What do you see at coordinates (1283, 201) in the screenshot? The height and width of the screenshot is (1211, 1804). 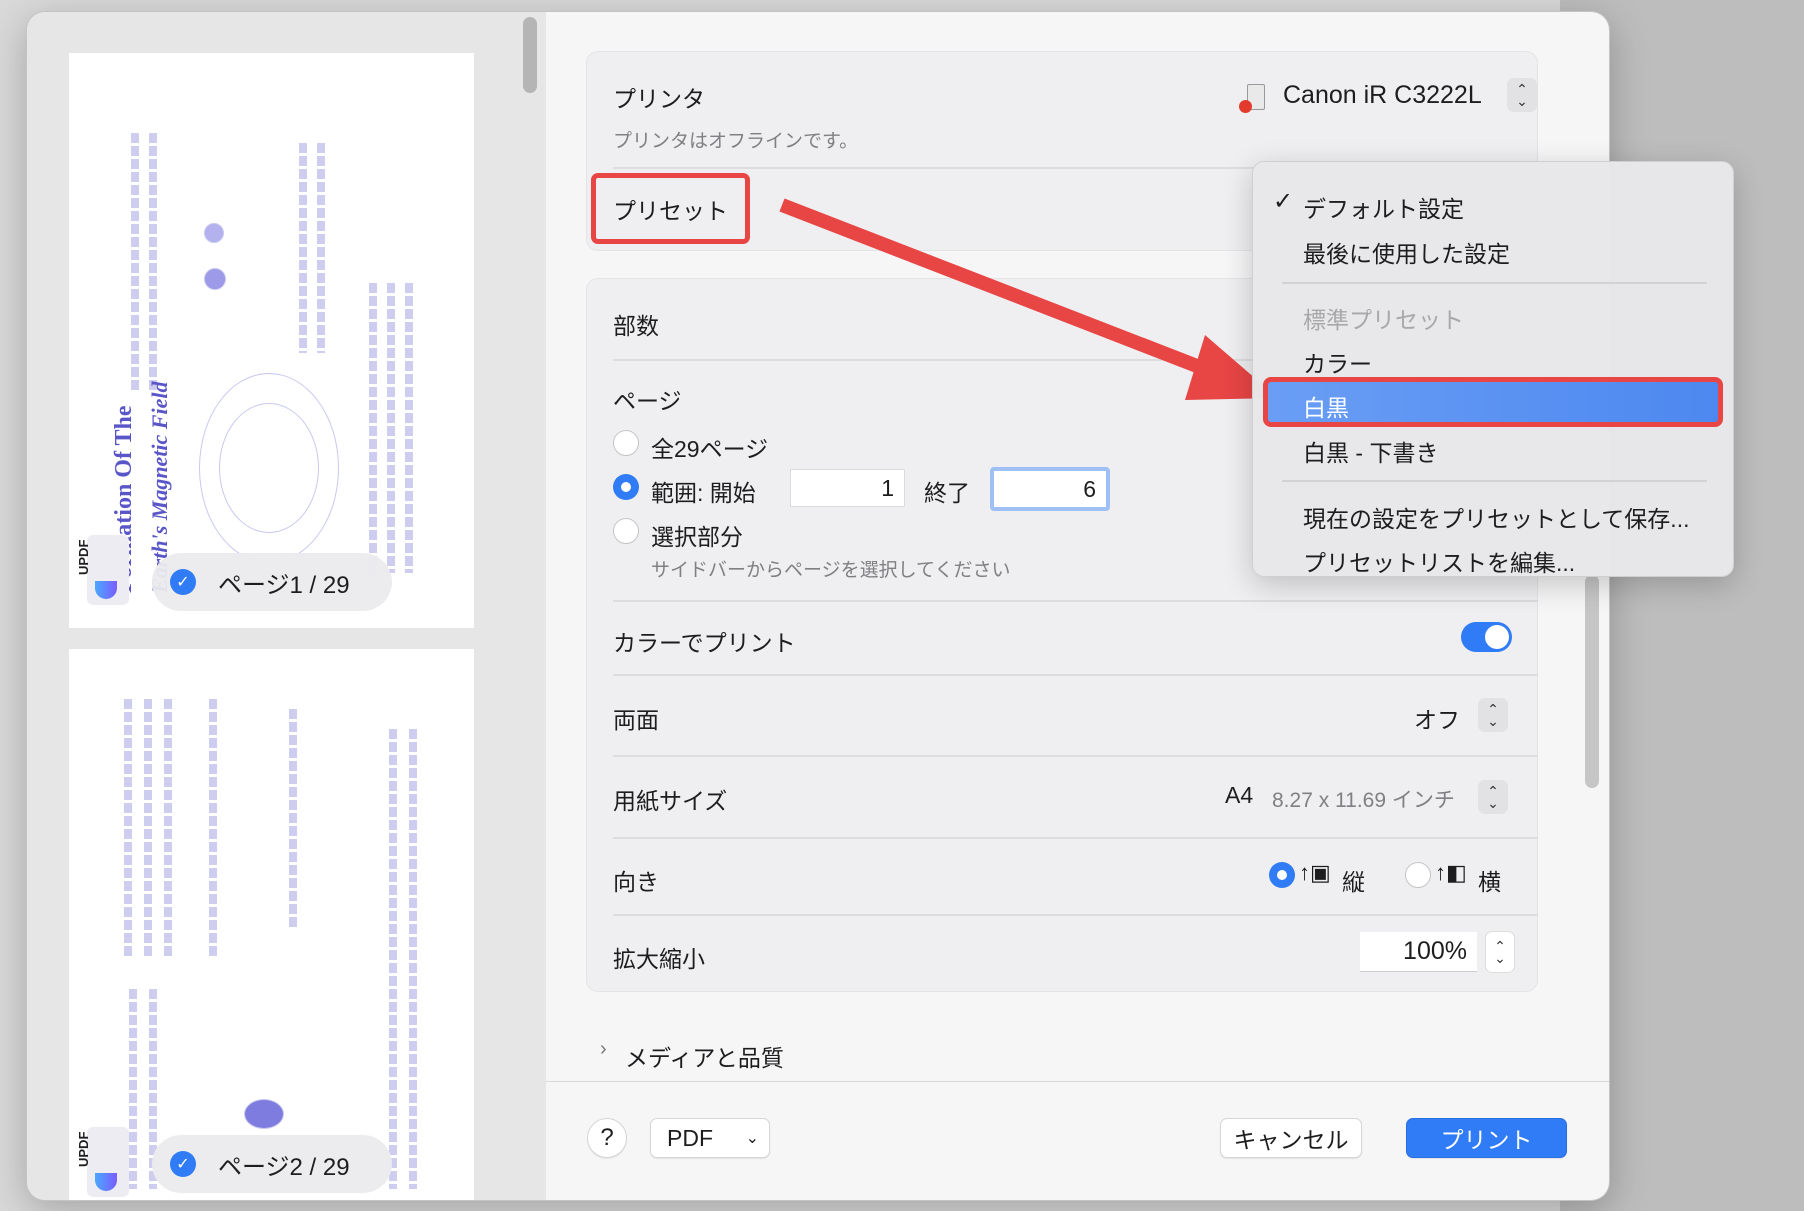 I see `checkmark-icon: ✓` at bounding box center [1283, 201].